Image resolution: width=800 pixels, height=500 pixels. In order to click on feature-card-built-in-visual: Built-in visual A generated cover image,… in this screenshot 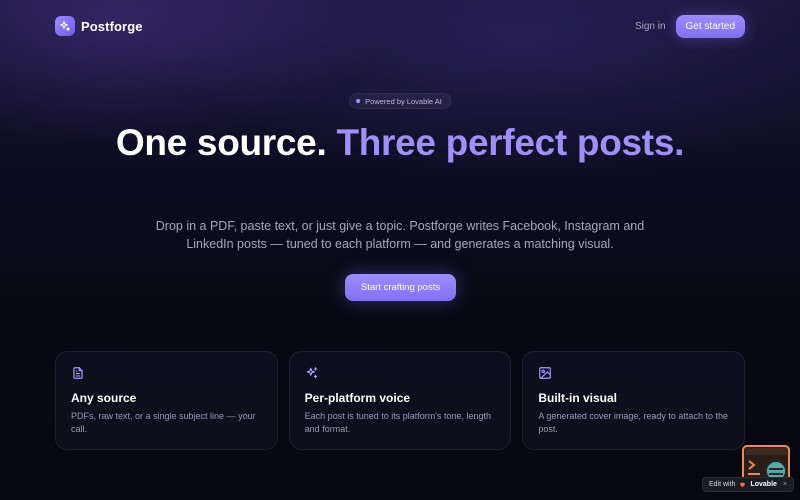, I will do `click(634, 400)`.